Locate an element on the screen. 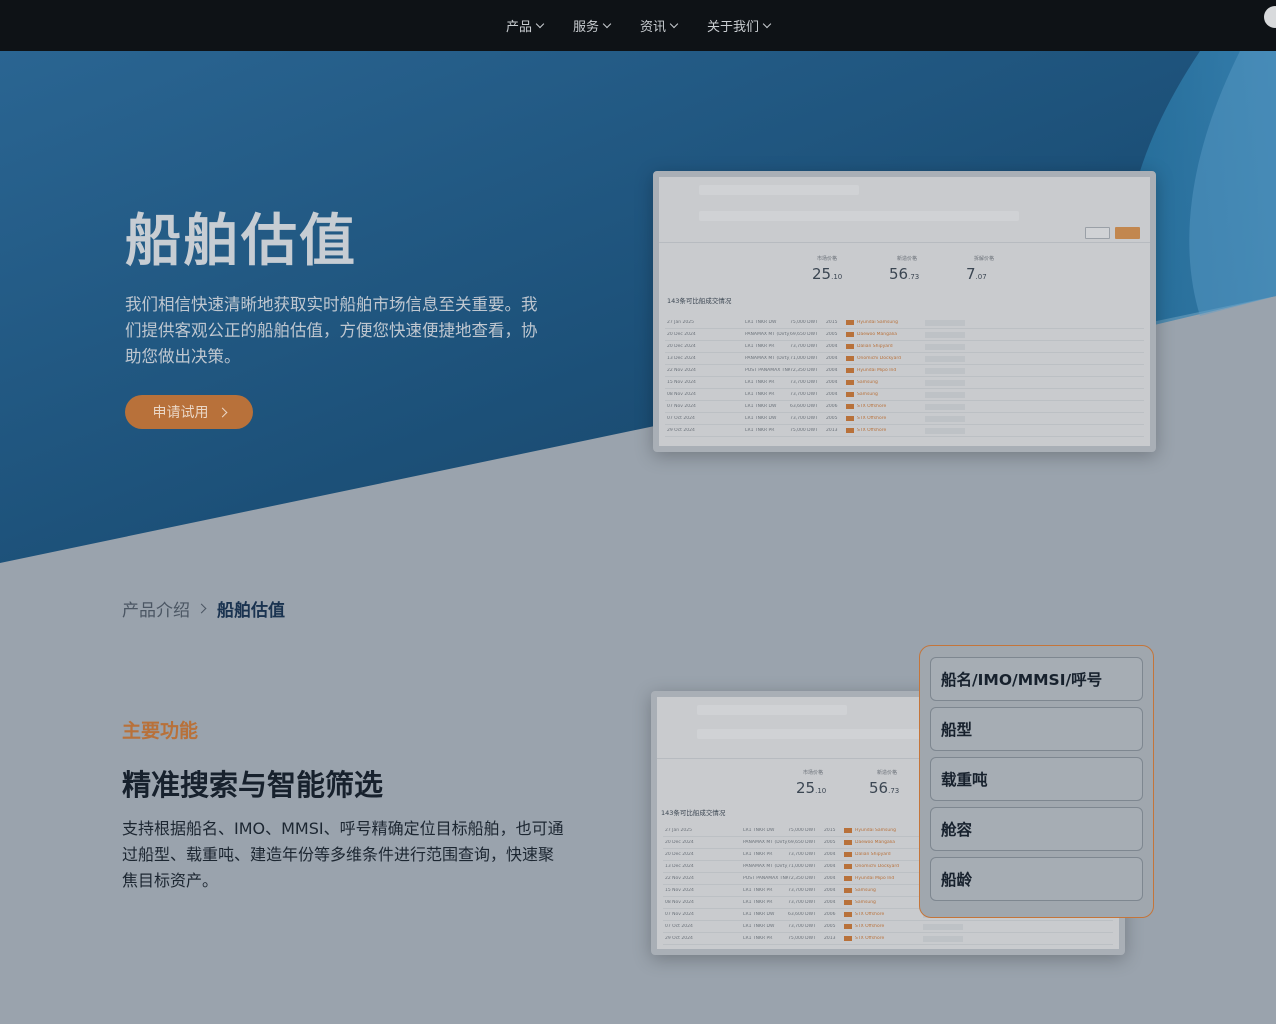 The width and height of the screenshot is (1276, 1024). preview-search-button is located at coordinates (1127, 233).